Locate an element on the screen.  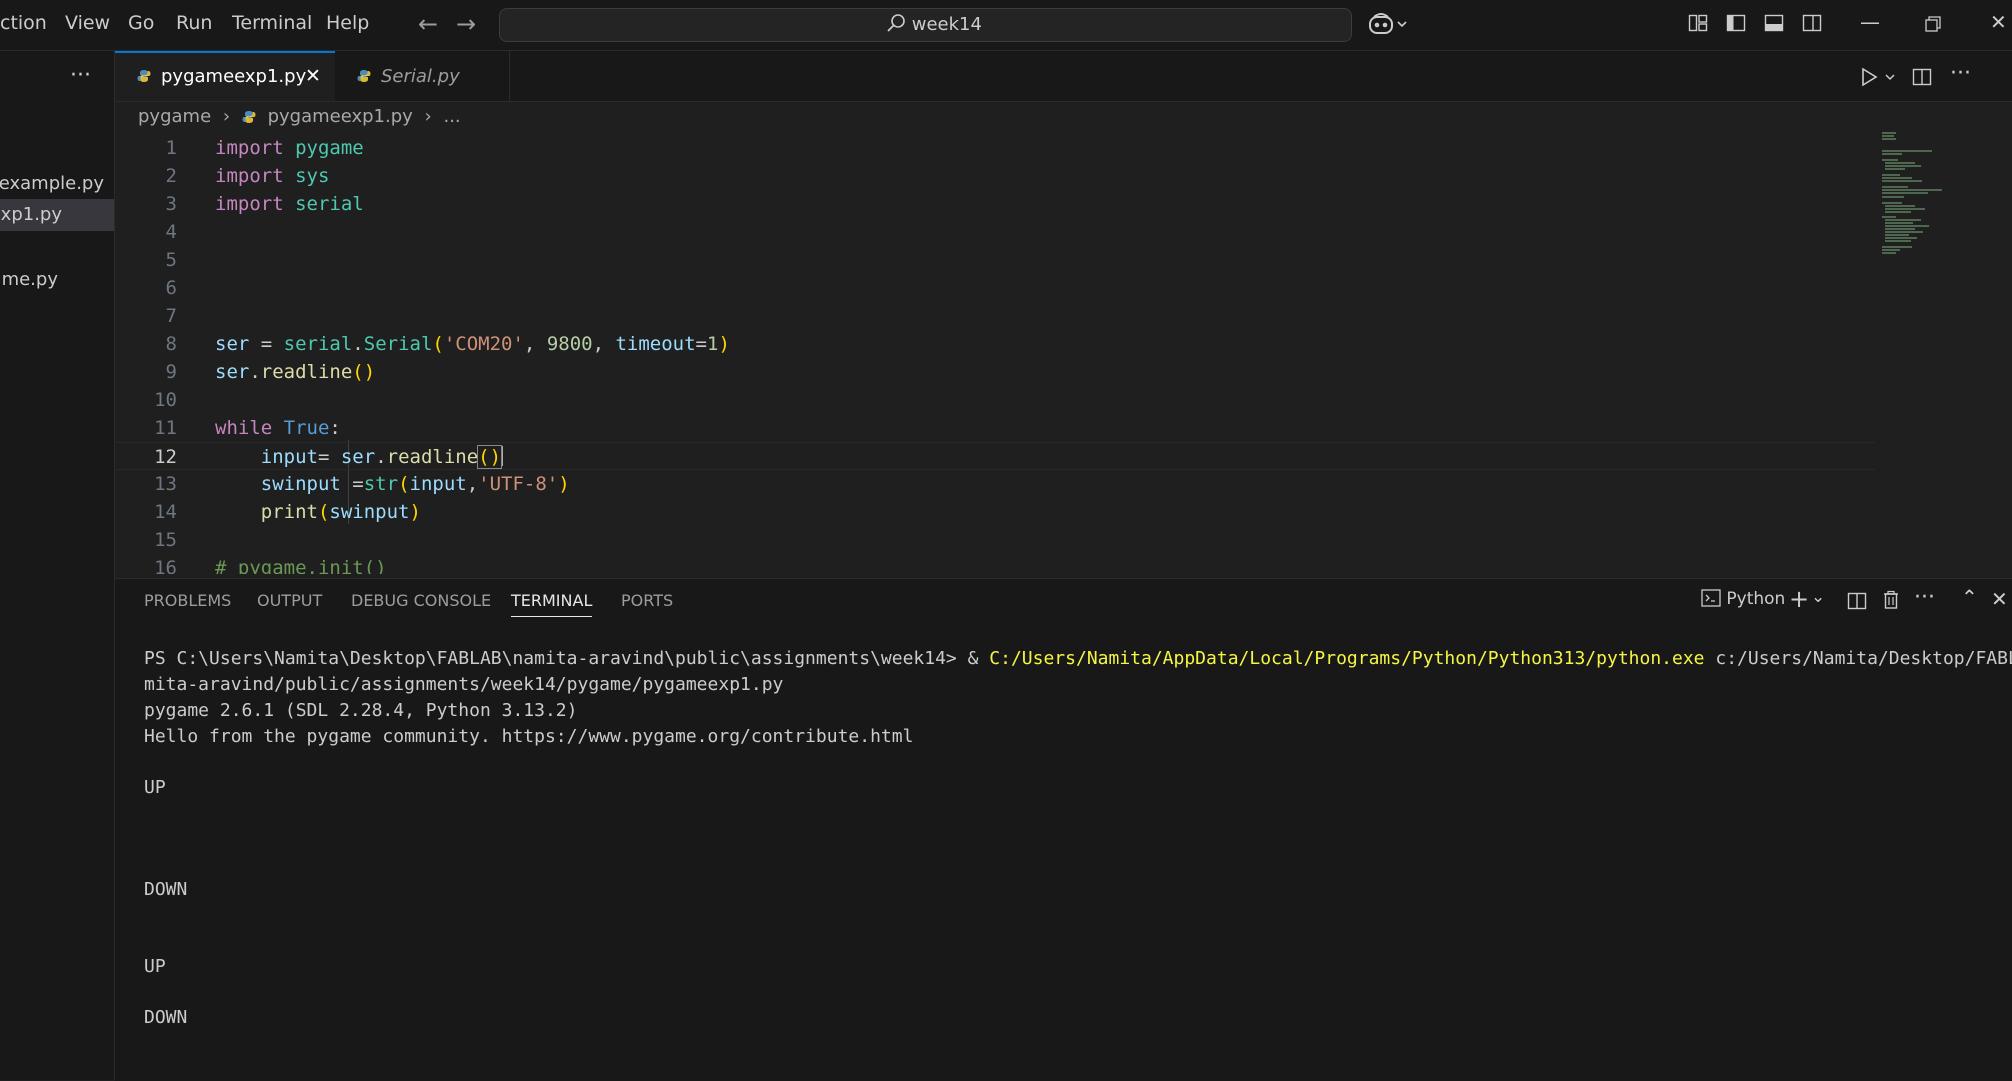
code-token: swinput is located at coordinates (369, 512).